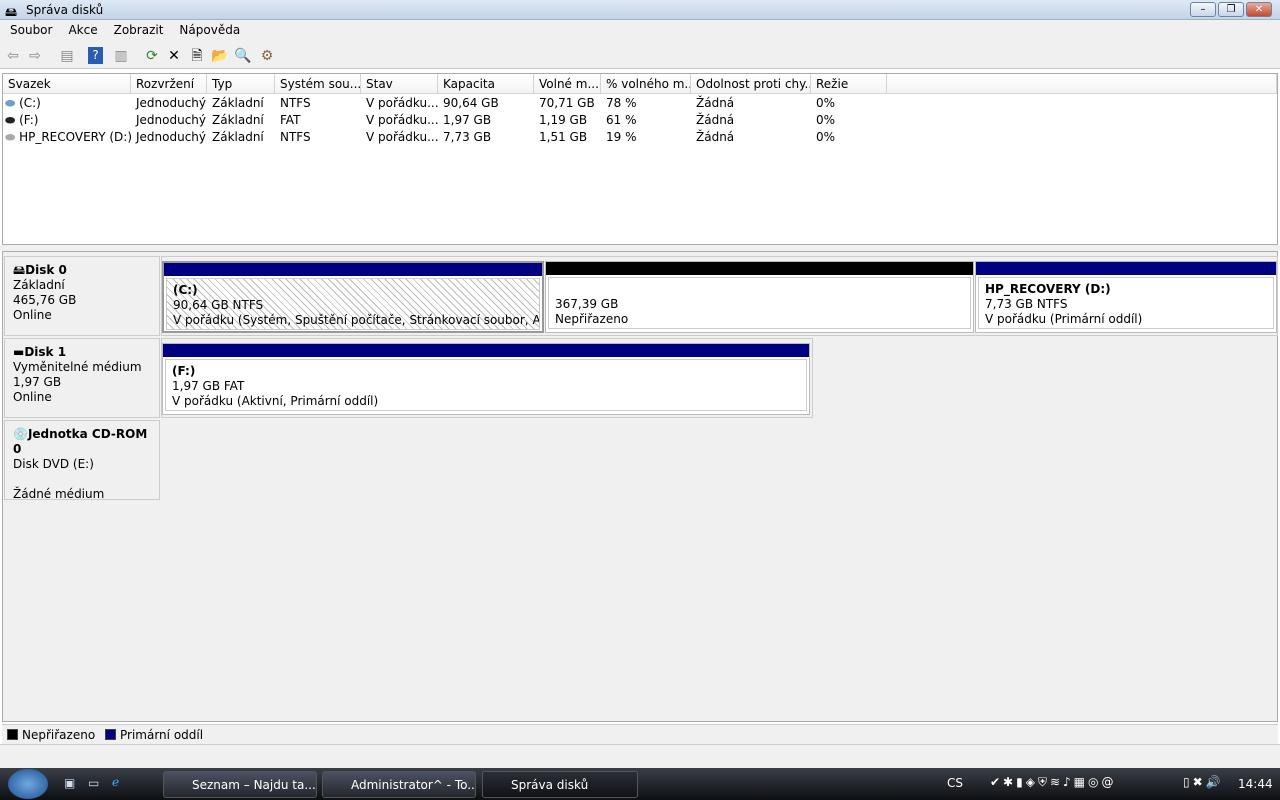  I want to click on cell-text: 1,19 GB, so click(563, 120).